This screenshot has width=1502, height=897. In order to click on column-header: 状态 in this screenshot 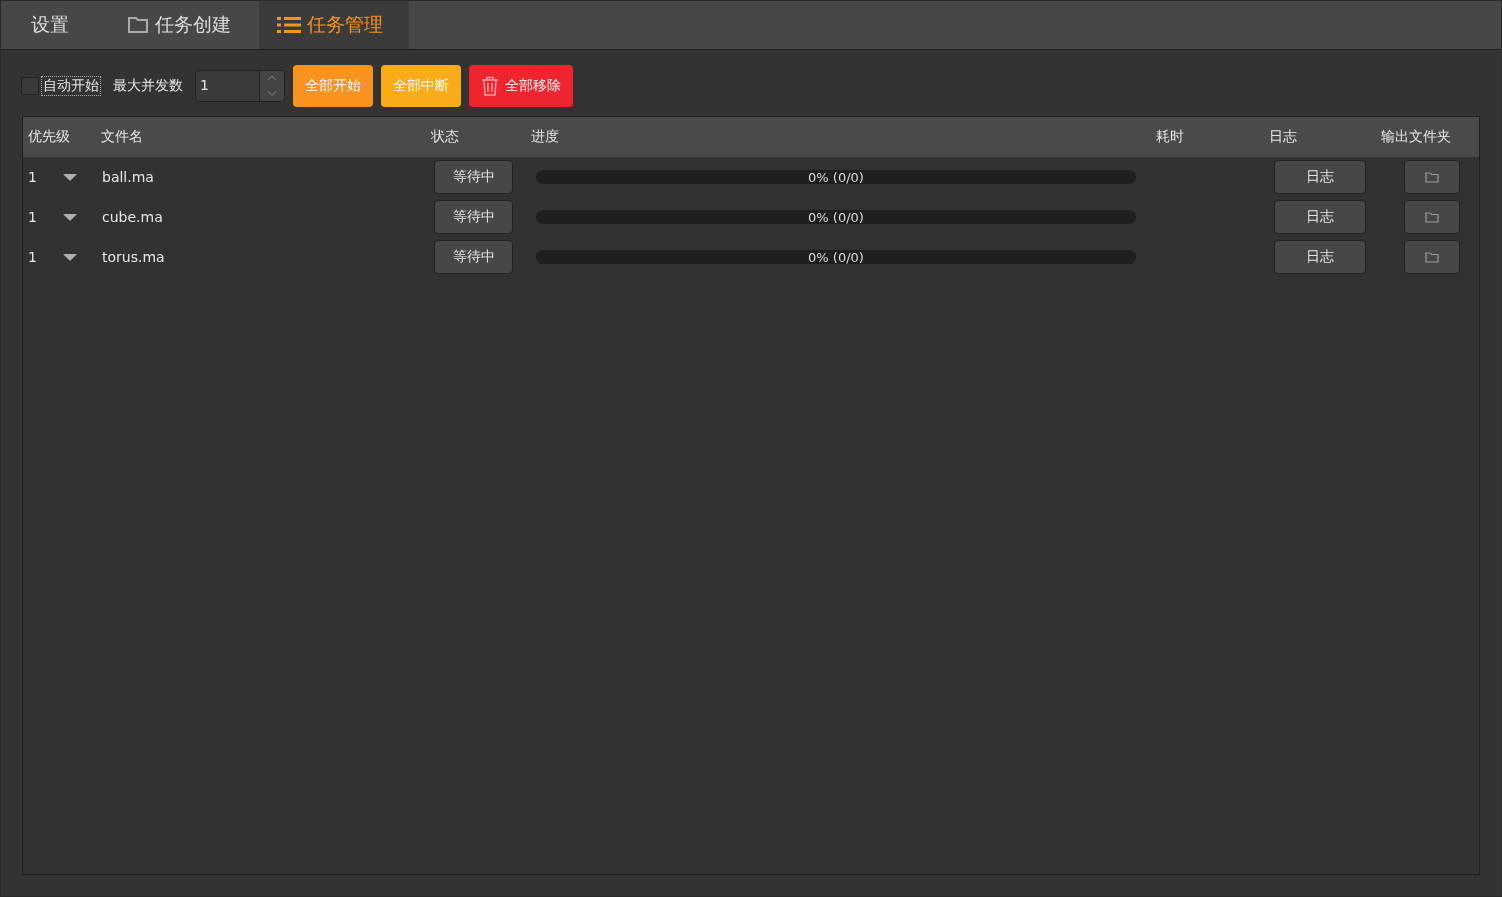, I will do `click(445, 137)`.